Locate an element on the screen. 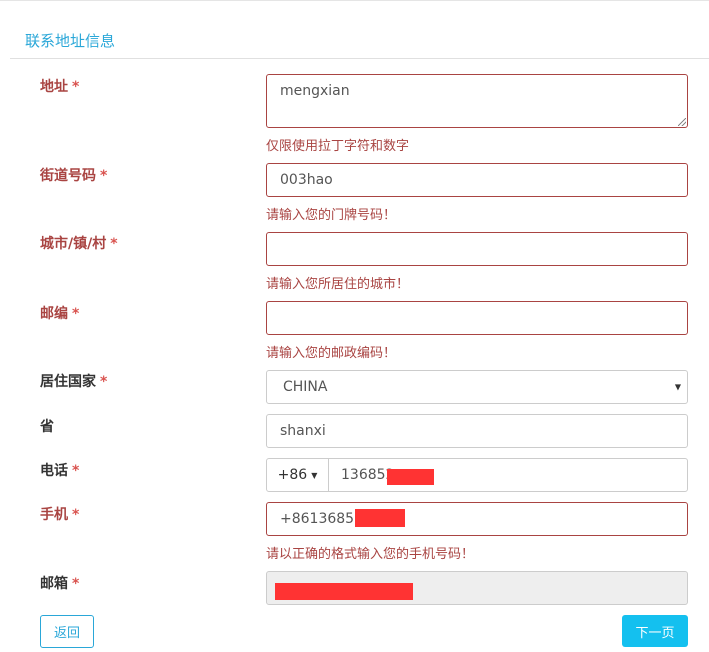  email-label-text: 邮箱 is located at coordinates (54, 584).